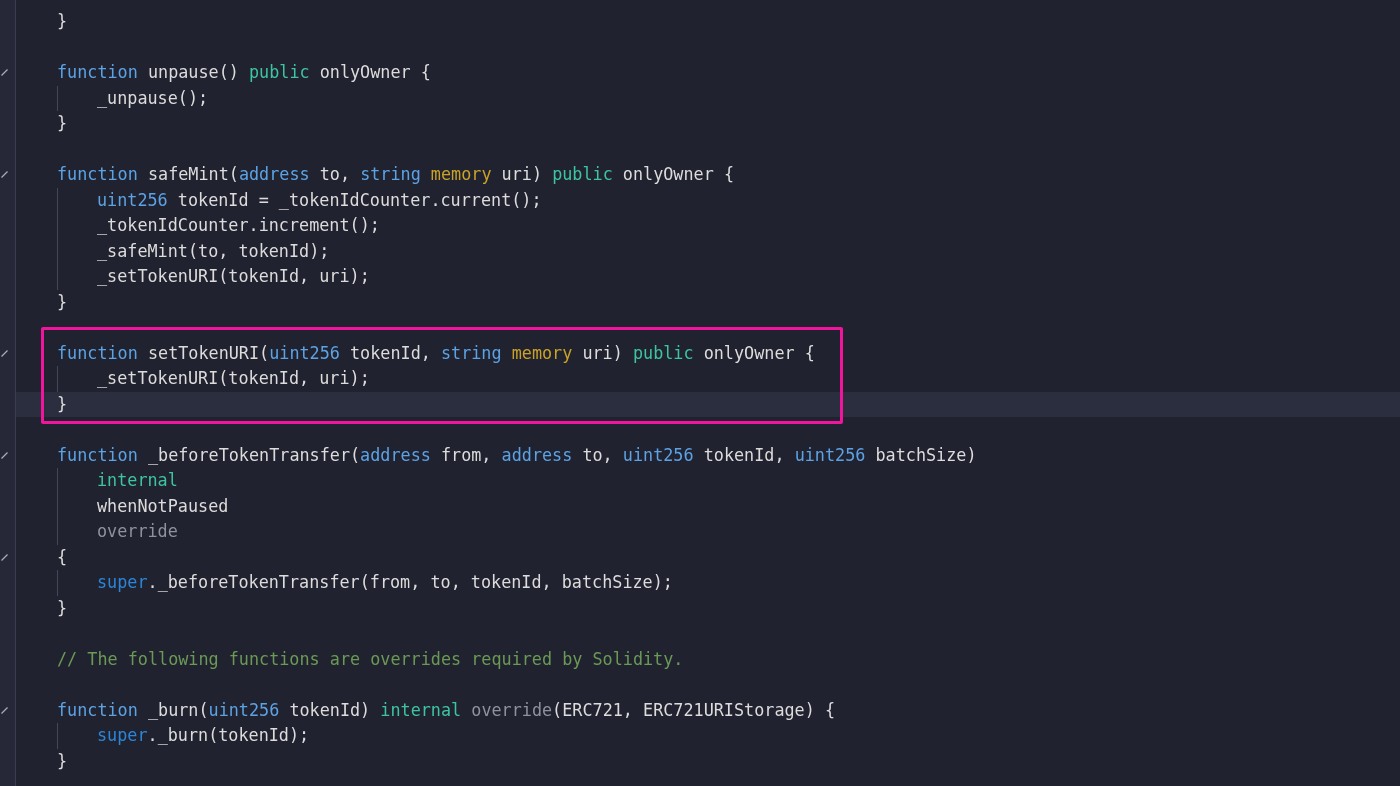 The width and height of the screenshot is (1400, 786). I want to click on code-comment: // The following functions are overrides required by Solidity., so click(370, 659).